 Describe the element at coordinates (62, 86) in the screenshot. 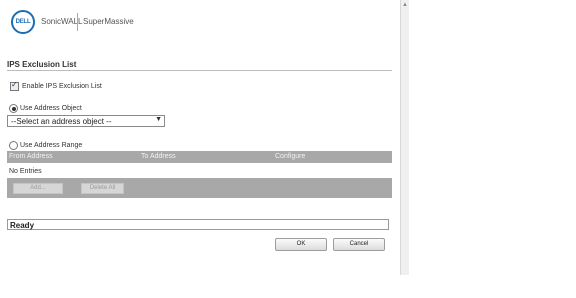

I see `enable-exclusion-label: Enable IPS Exclusion List` at that location.